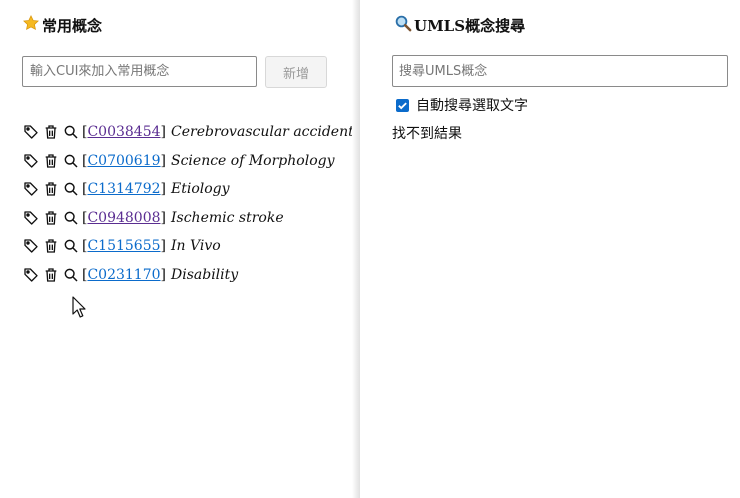 This screenshot has height=498, width=740. What do you see at coordinates (296, 72) in the screenshot?
I see `add-button: 新增` at bounding box center [296, 72].